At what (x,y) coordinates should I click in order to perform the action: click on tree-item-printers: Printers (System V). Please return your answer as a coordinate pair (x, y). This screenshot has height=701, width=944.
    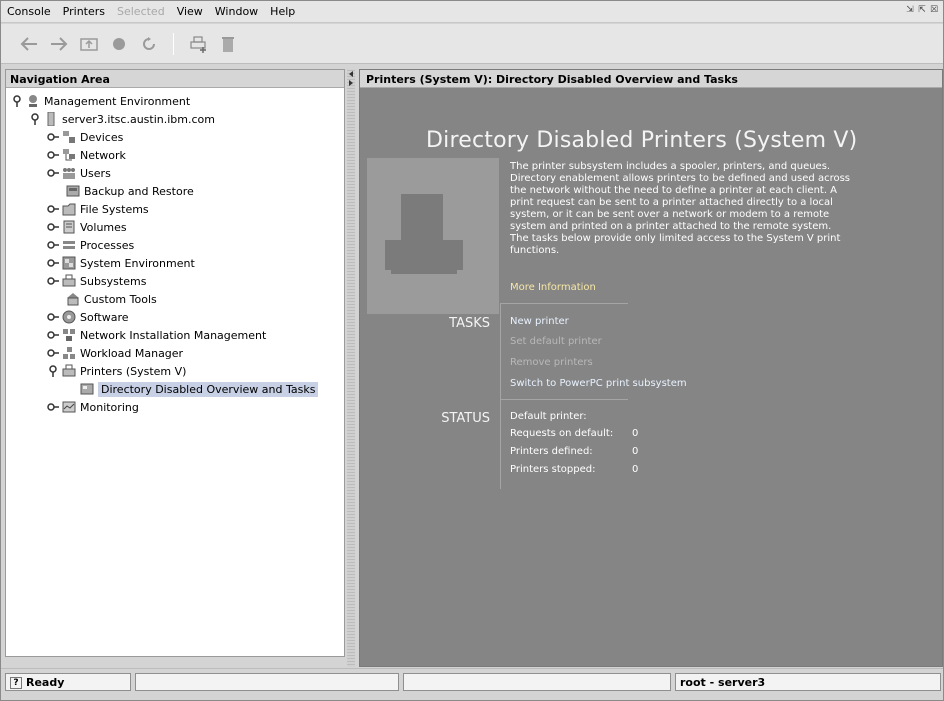
    Looking at the image, I should click on (175, 371).